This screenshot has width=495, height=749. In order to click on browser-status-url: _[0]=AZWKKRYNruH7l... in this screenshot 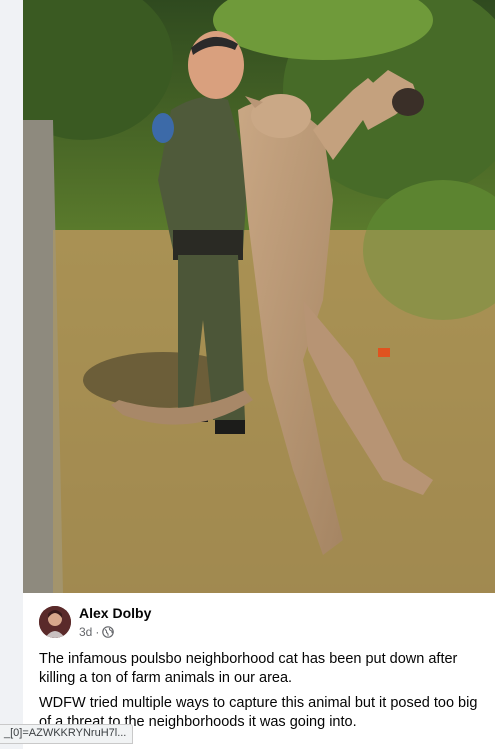, I will do `click(67, 734)`.